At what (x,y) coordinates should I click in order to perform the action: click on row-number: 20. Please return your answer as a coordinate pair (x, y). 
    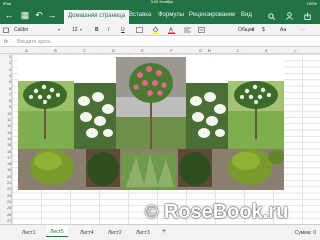
    Looking at the image, I should click on (5, 177).